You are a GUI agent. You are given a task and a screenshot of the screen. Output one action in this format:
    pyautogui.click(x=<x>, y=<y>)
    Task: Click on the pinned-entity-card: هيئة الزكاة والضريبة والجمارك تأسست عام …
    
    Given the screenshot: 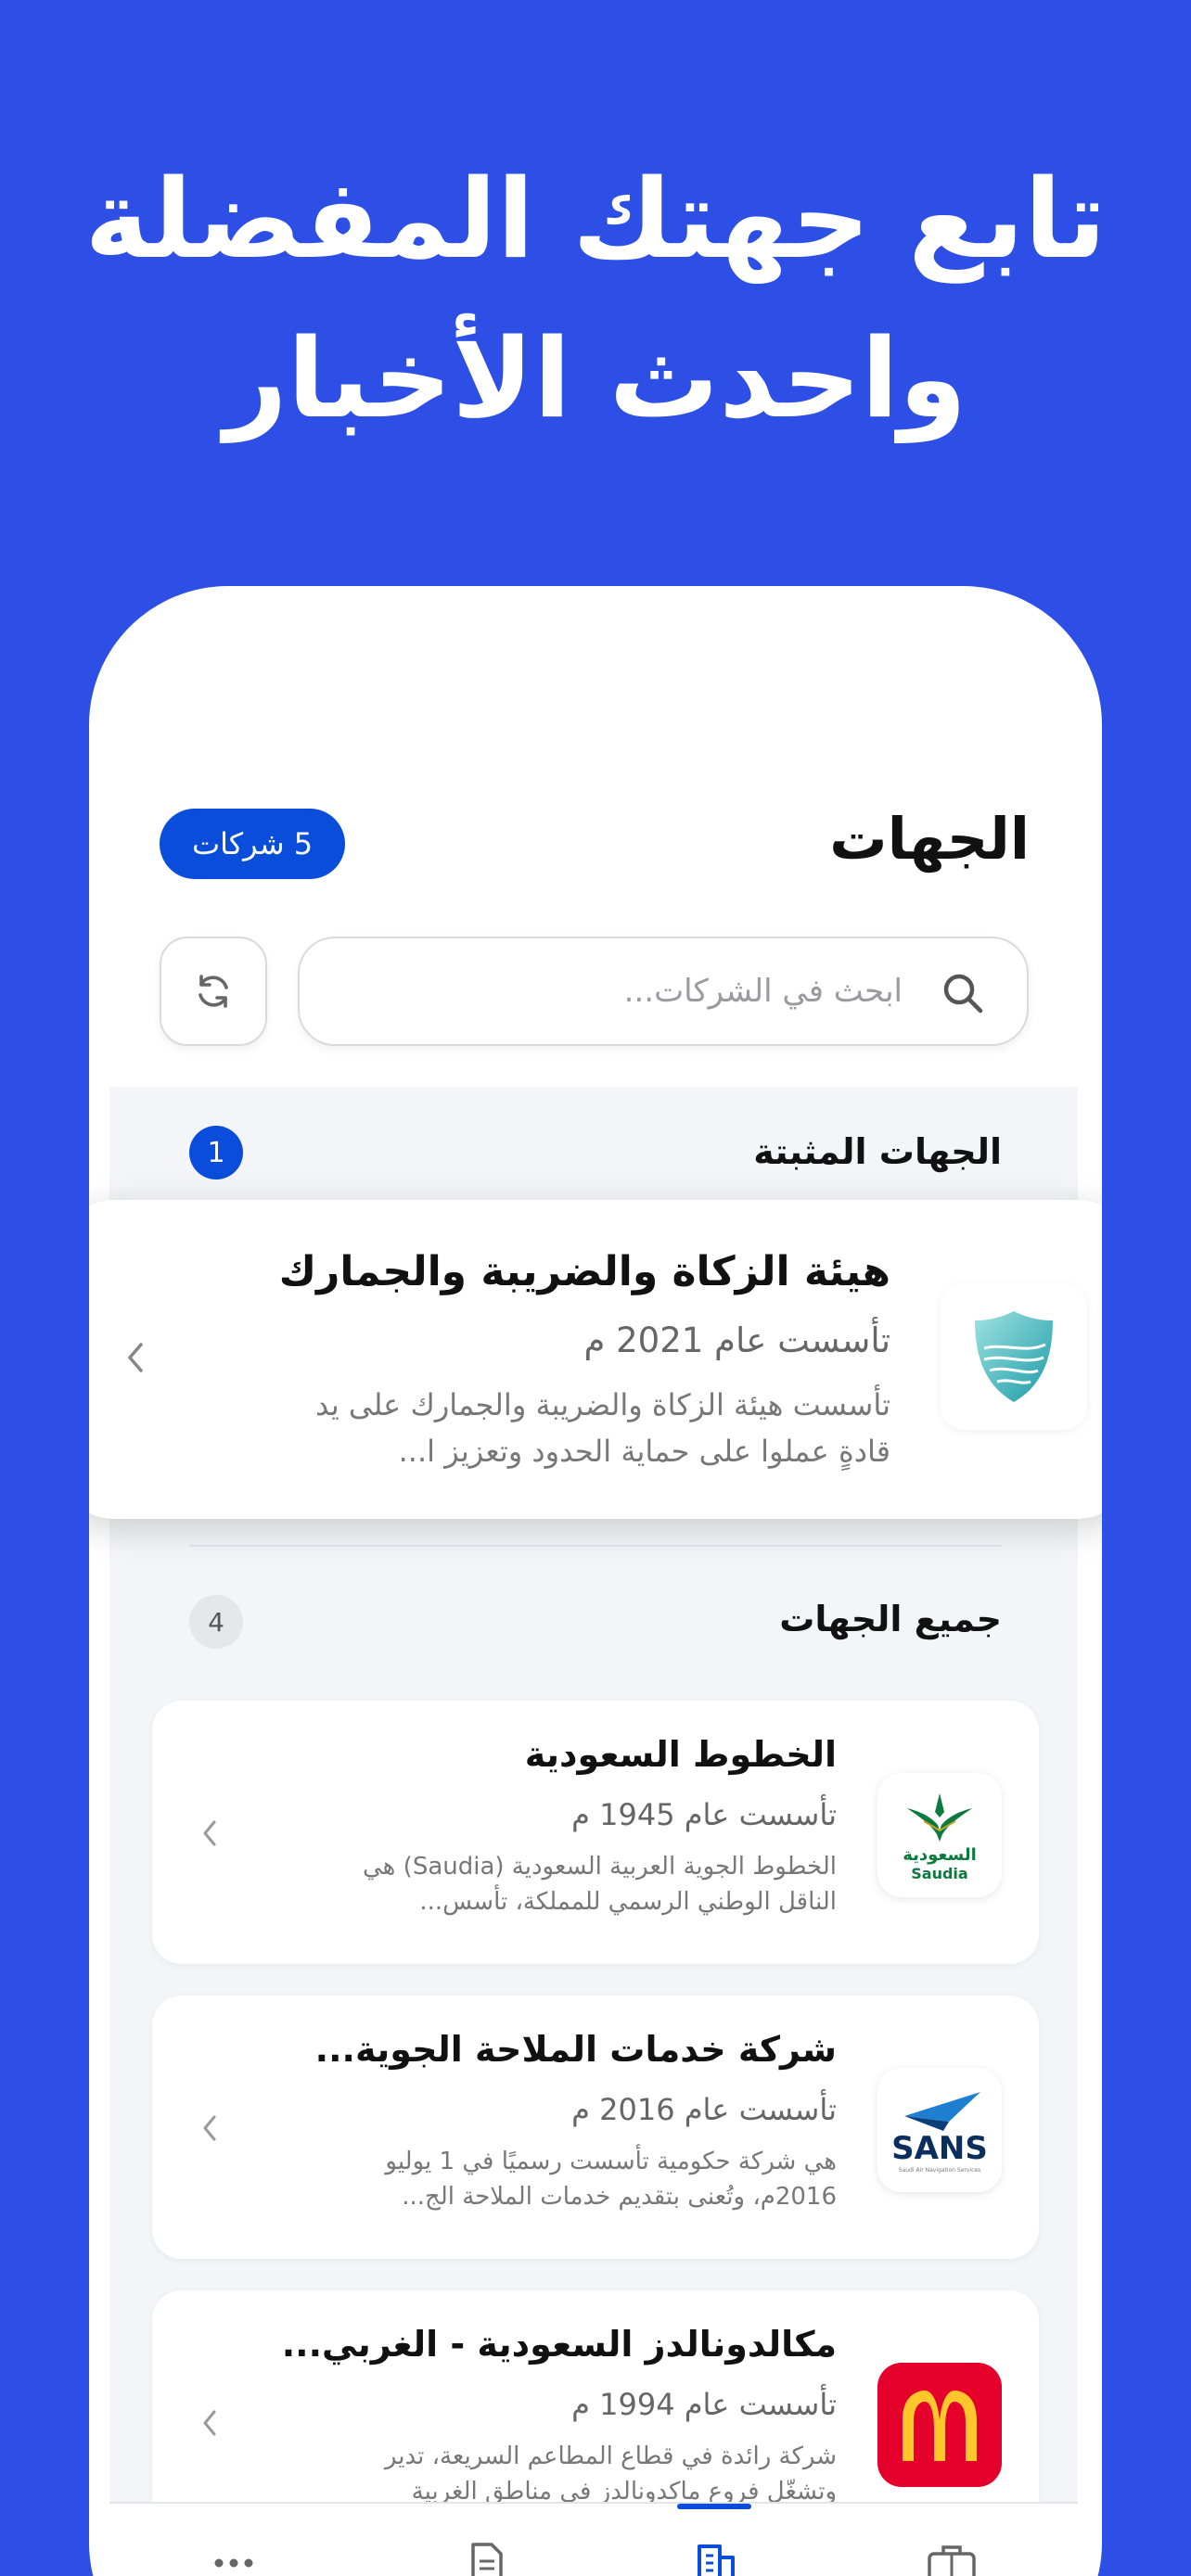 What is the action you would take?
    pyautogui.click(x=595, y=1359)
    